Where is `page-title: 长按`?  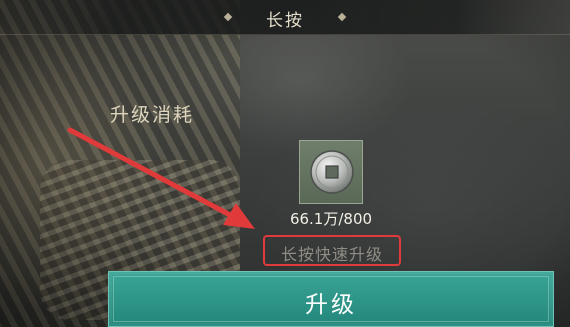
page-title: 长按 is located at coordinates (285, 21).